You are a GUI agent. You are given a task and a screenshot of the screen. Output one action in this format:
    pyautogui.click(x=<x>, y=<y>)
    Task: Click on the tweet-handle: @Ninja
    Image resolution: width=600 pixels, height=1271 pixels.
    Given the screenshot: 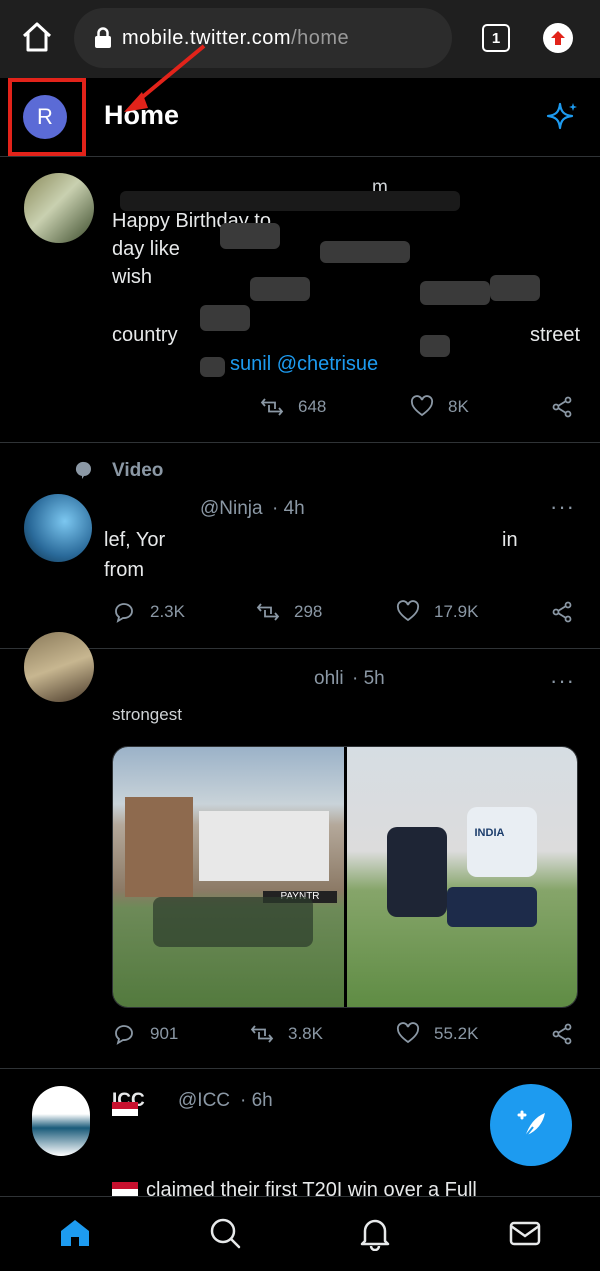 What is the action you would take?
    pyautogui.click(x=231, y=509)
    